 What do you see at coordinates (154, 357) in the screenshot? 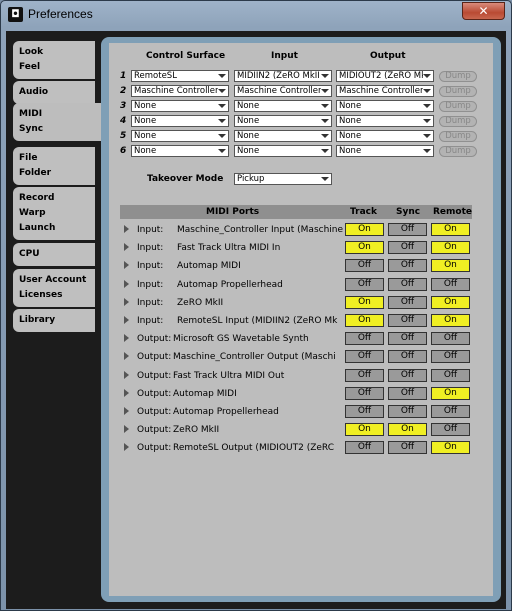
I see `port-direction: Output:` at bounding box center [154, 357].